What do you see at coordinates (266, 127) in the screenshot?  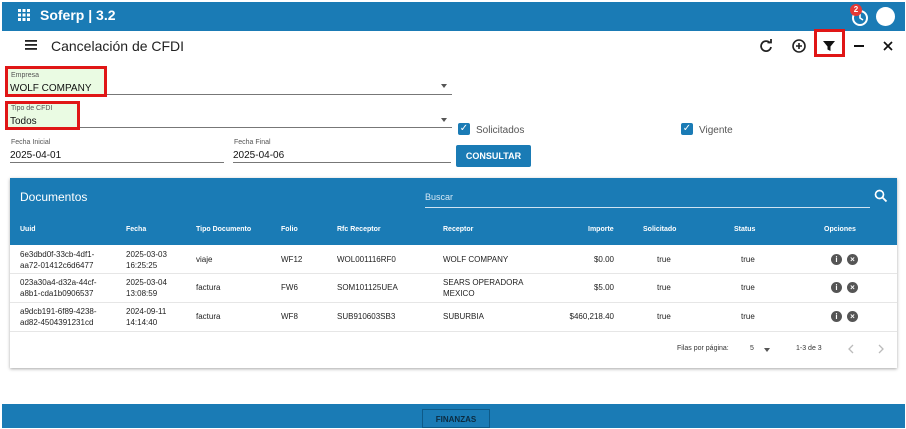 I see `tipo-underline` at bounding box center [266, 127].